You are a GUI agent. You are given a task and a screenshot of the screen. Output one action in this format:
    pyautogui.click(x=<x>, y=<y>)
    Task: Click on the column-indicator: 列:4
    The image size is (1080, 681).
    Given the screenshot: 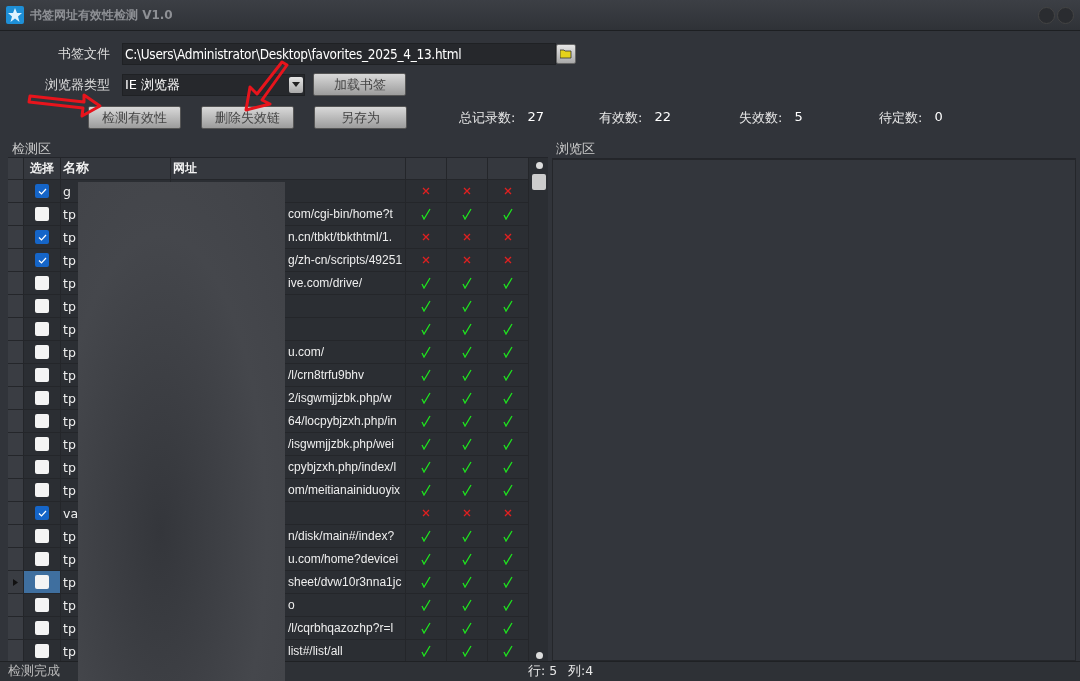 What is the action you would take?
    pyautogui.click(x=580, y=671)
    